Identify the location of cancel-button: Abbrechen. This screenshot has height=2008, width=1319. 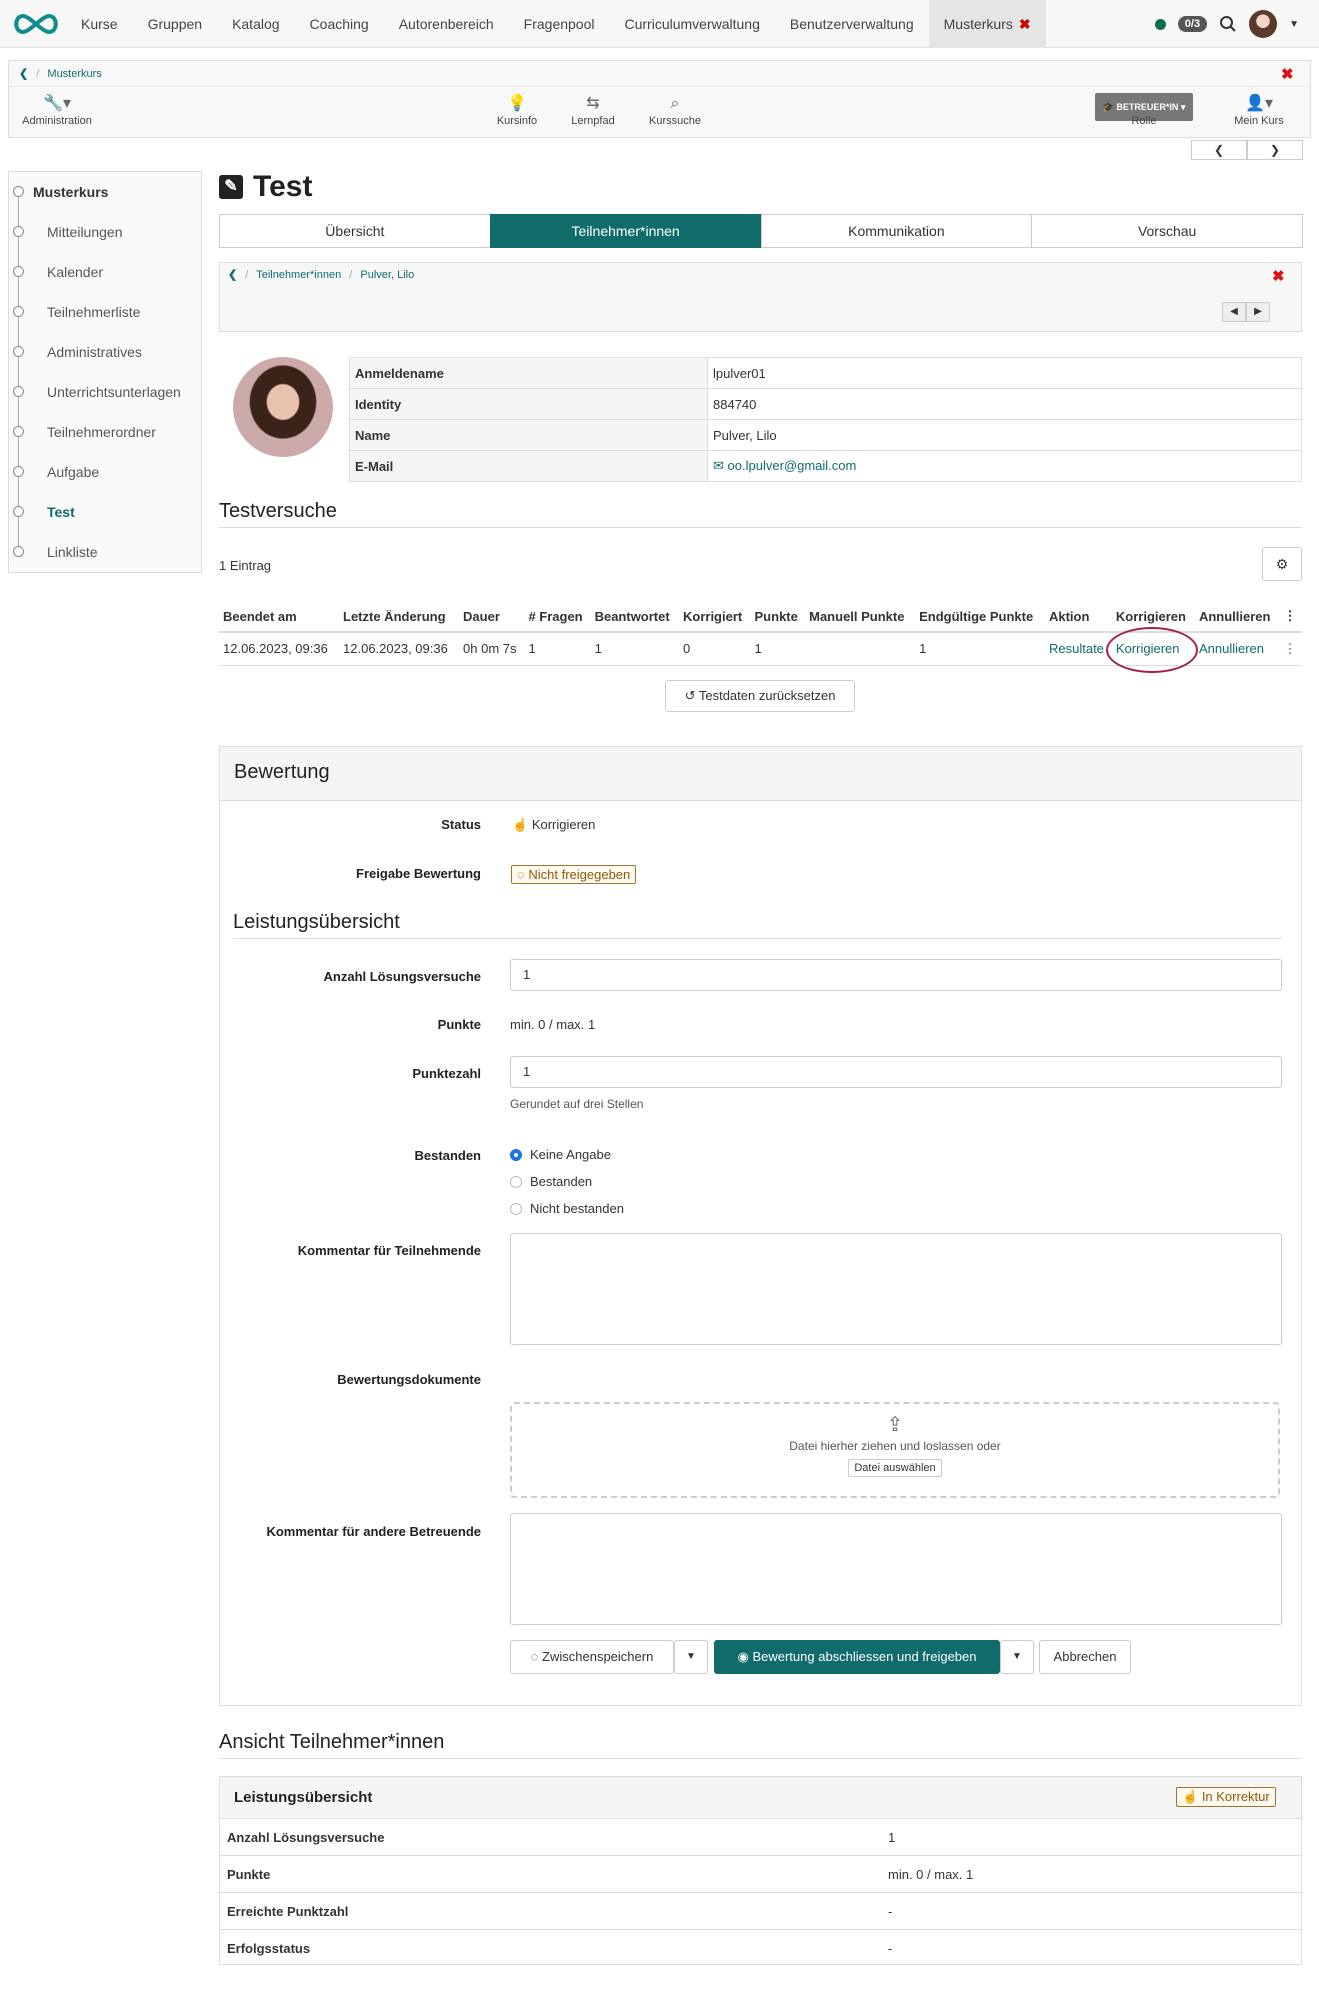
(1085, 1657).